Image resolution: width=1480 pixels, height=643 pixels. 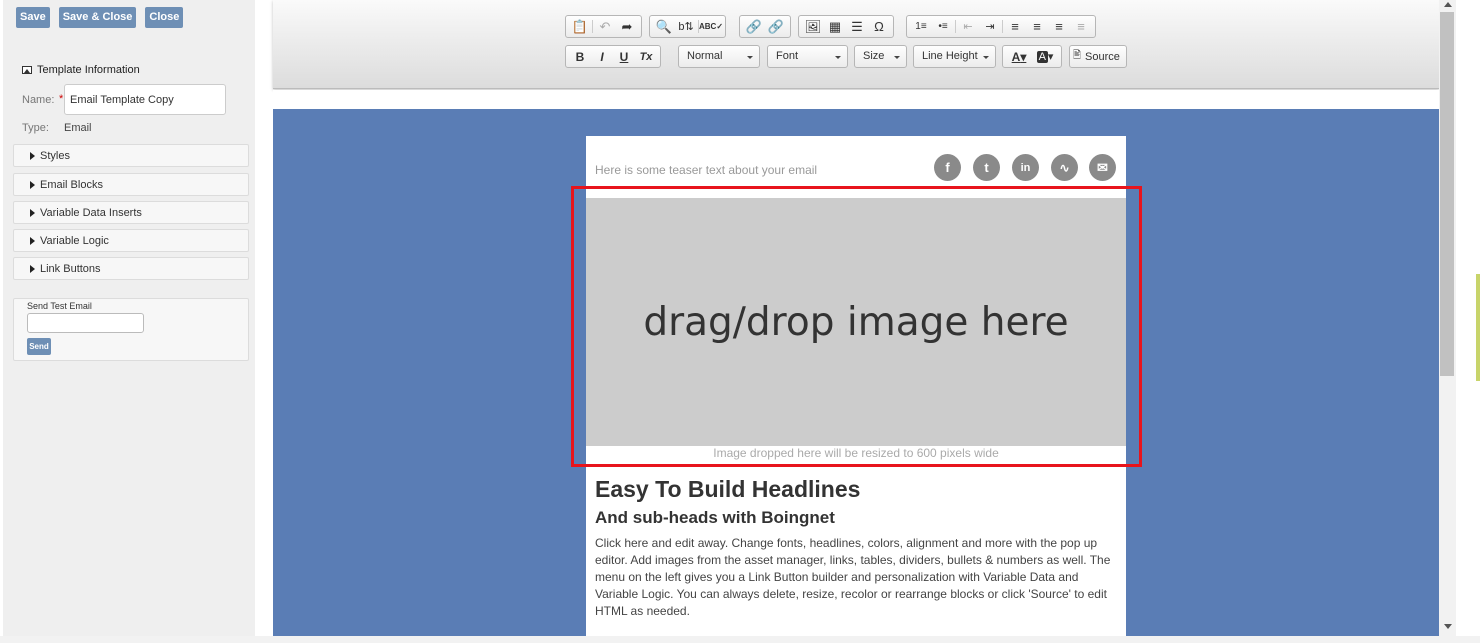 I want to click on find-icon: 🔍, so click(x=664, y=26).